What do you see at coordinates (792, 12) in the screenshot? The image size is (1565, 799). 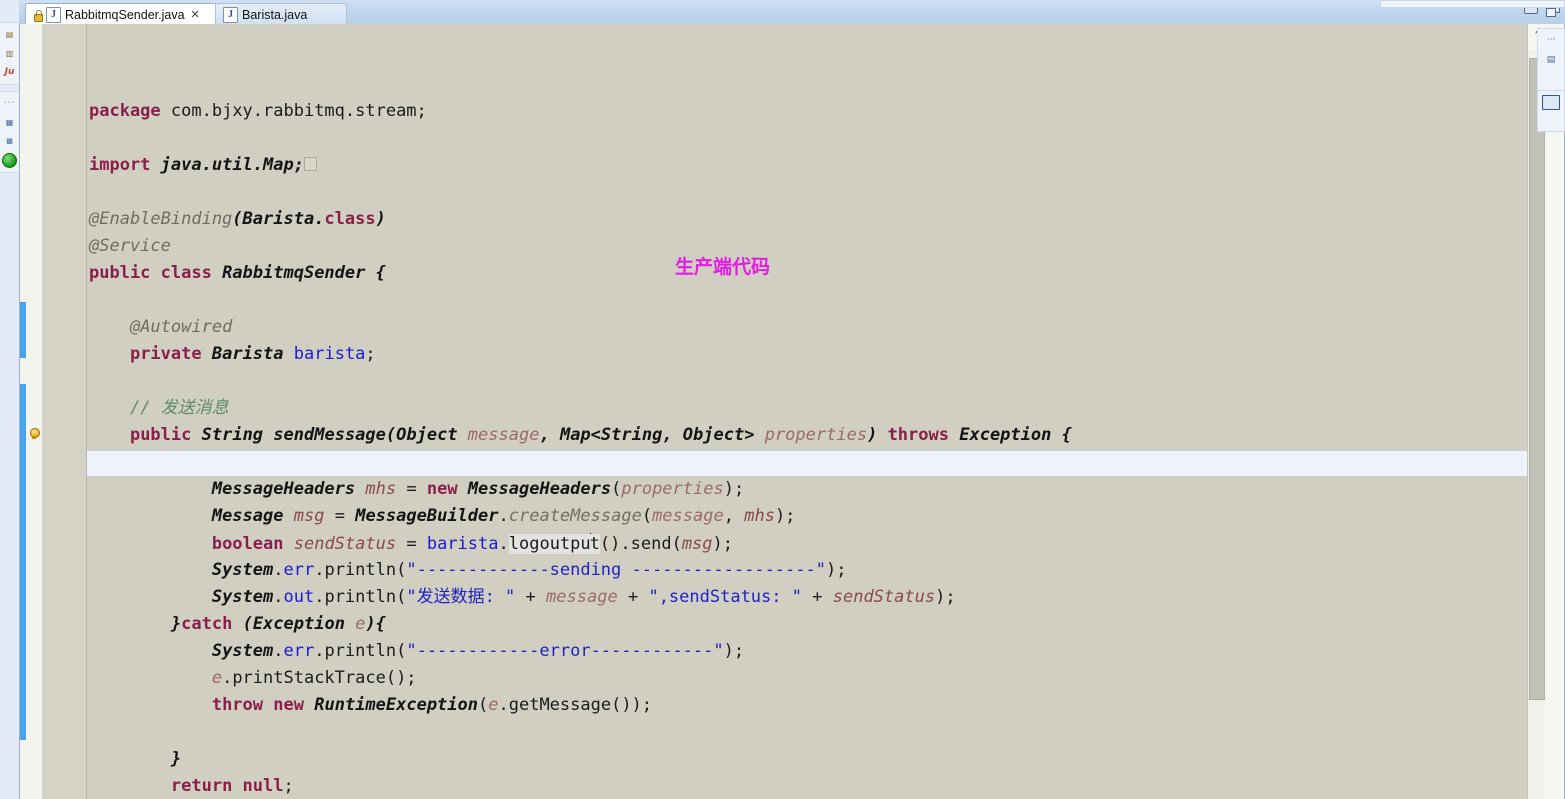 I see `editor-tab-bar: RabbitmqSender.java ✕ Barista.java` at bounding box center [792, 12].